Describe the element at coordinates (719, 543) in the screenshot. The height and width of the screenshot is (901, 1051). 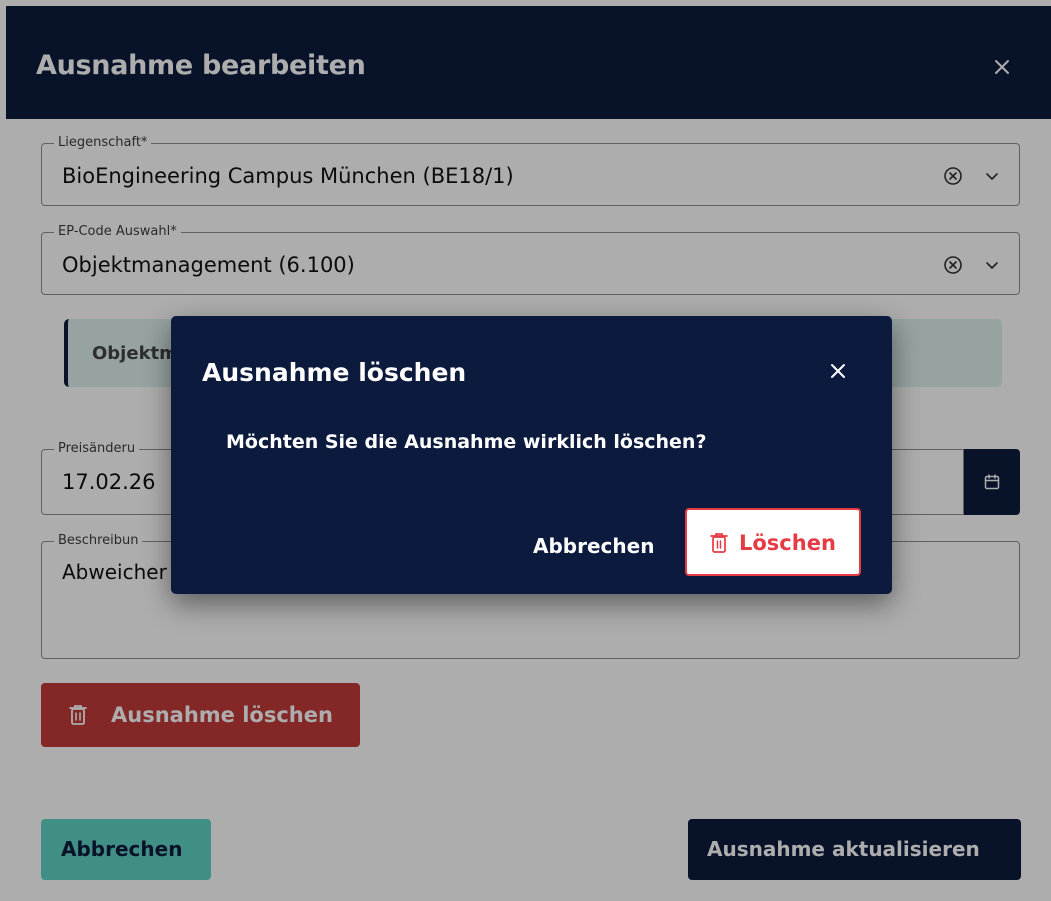
I see `trash-icon` at that location.